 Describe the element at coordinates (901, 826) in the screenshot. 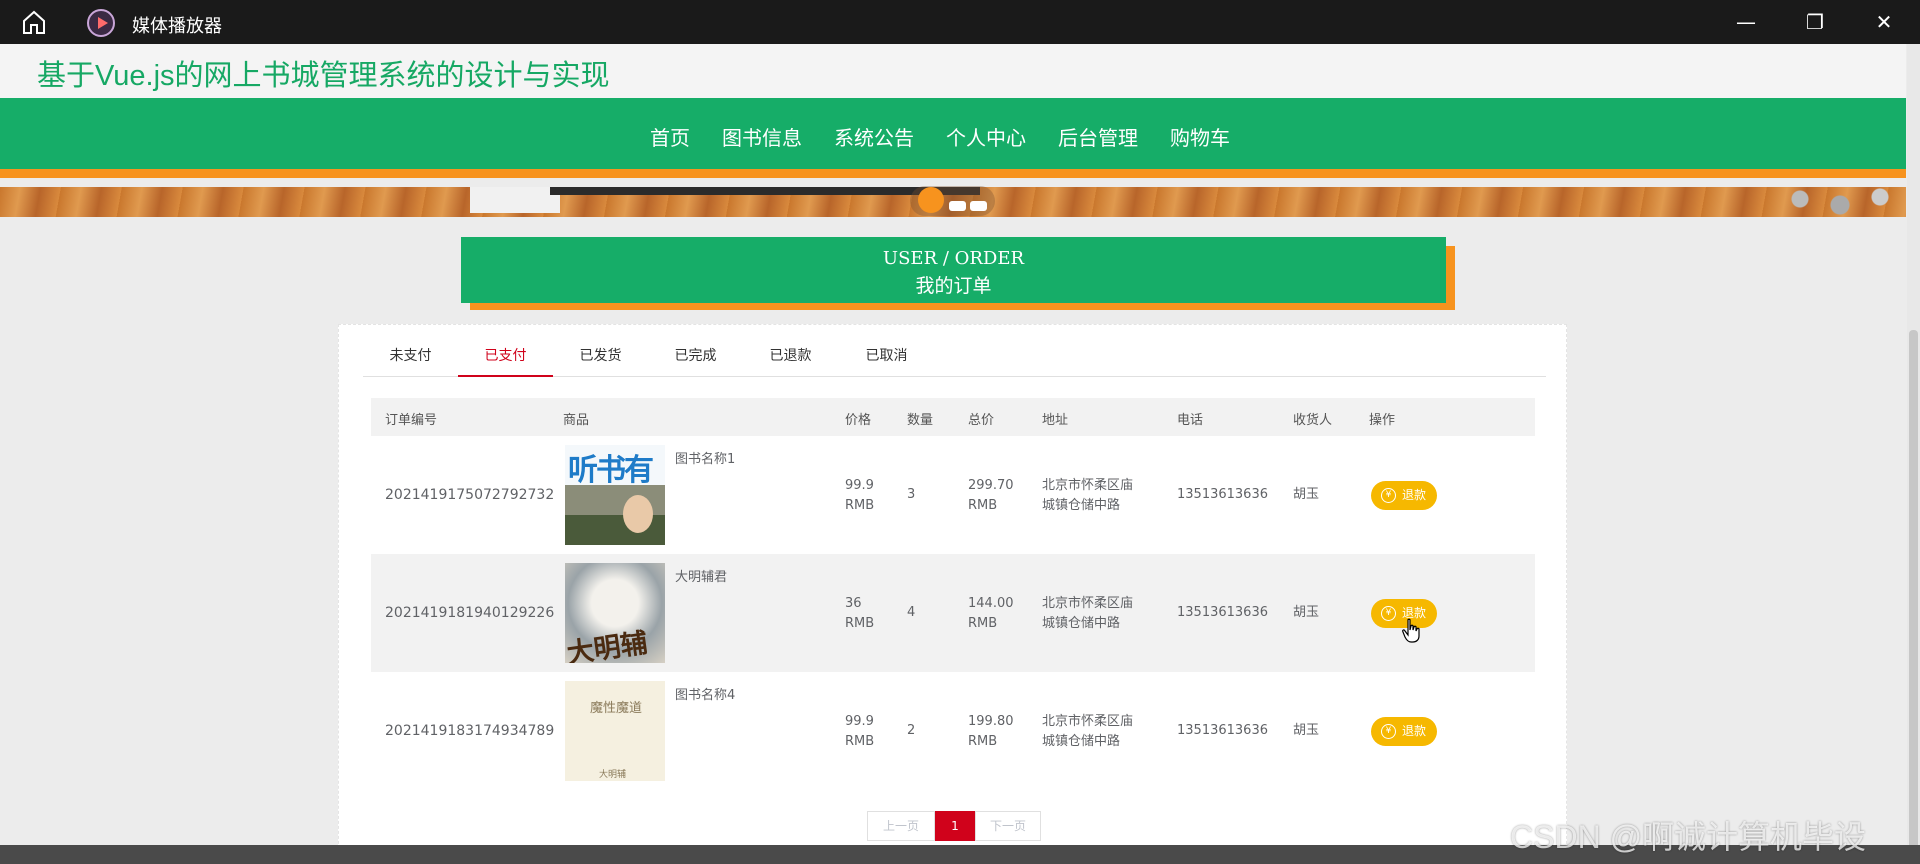

I see `prev-page-button: 上一页` at that location.